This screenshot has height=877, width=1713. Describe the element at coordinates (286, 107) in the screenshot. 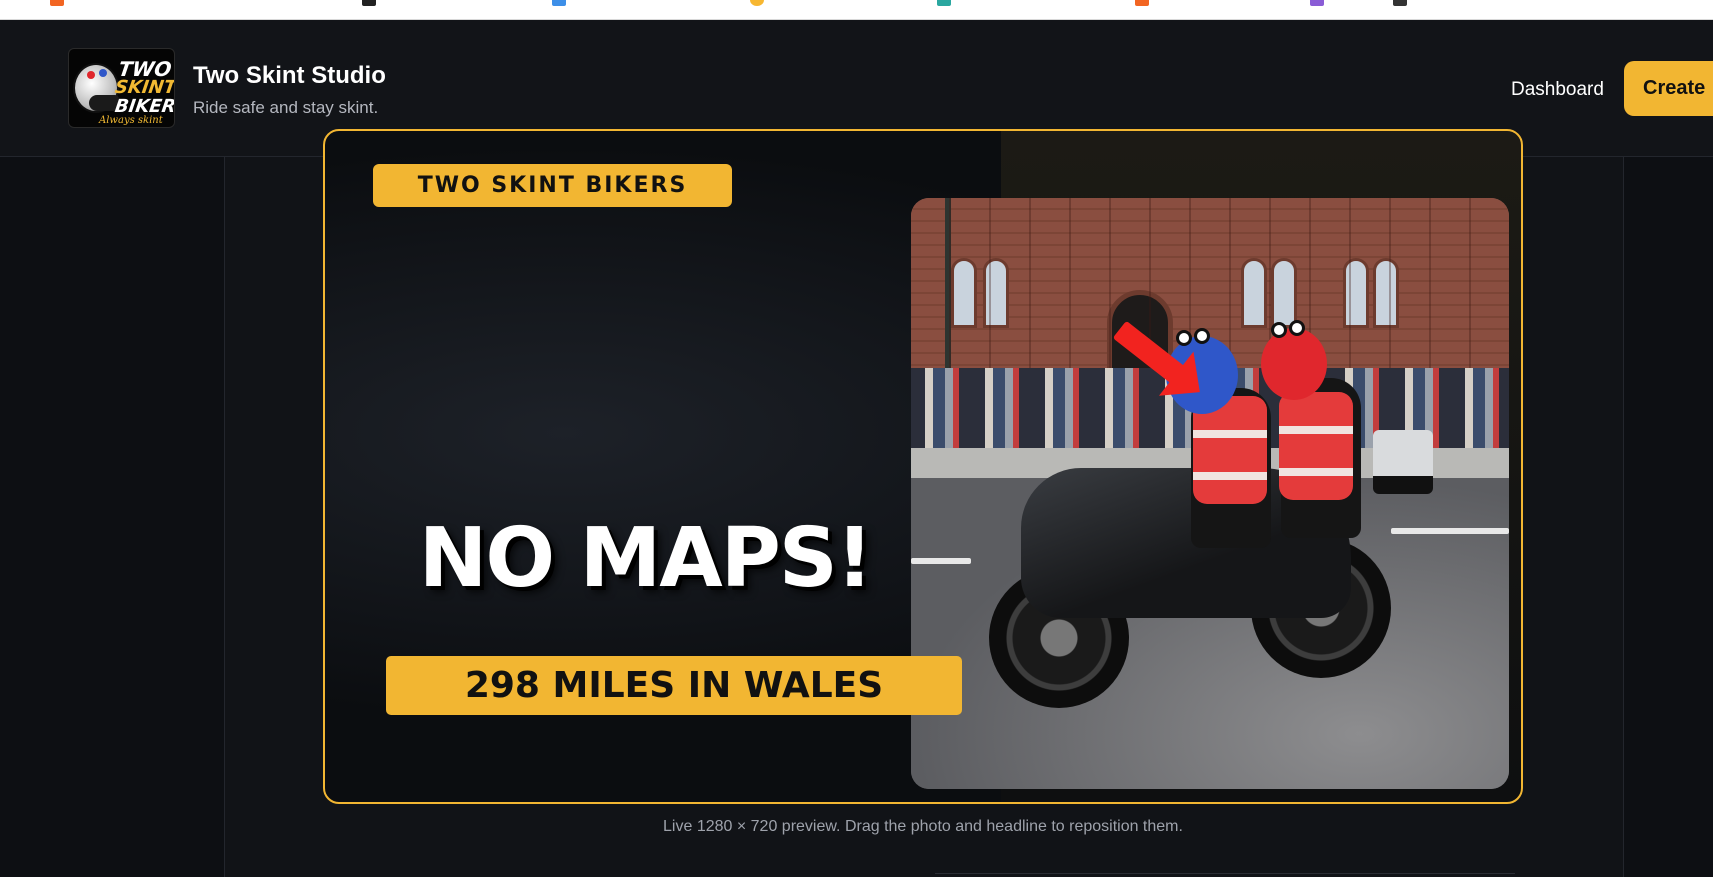

I see `brand-tagline: Ride safe and stay skint.` at that location.